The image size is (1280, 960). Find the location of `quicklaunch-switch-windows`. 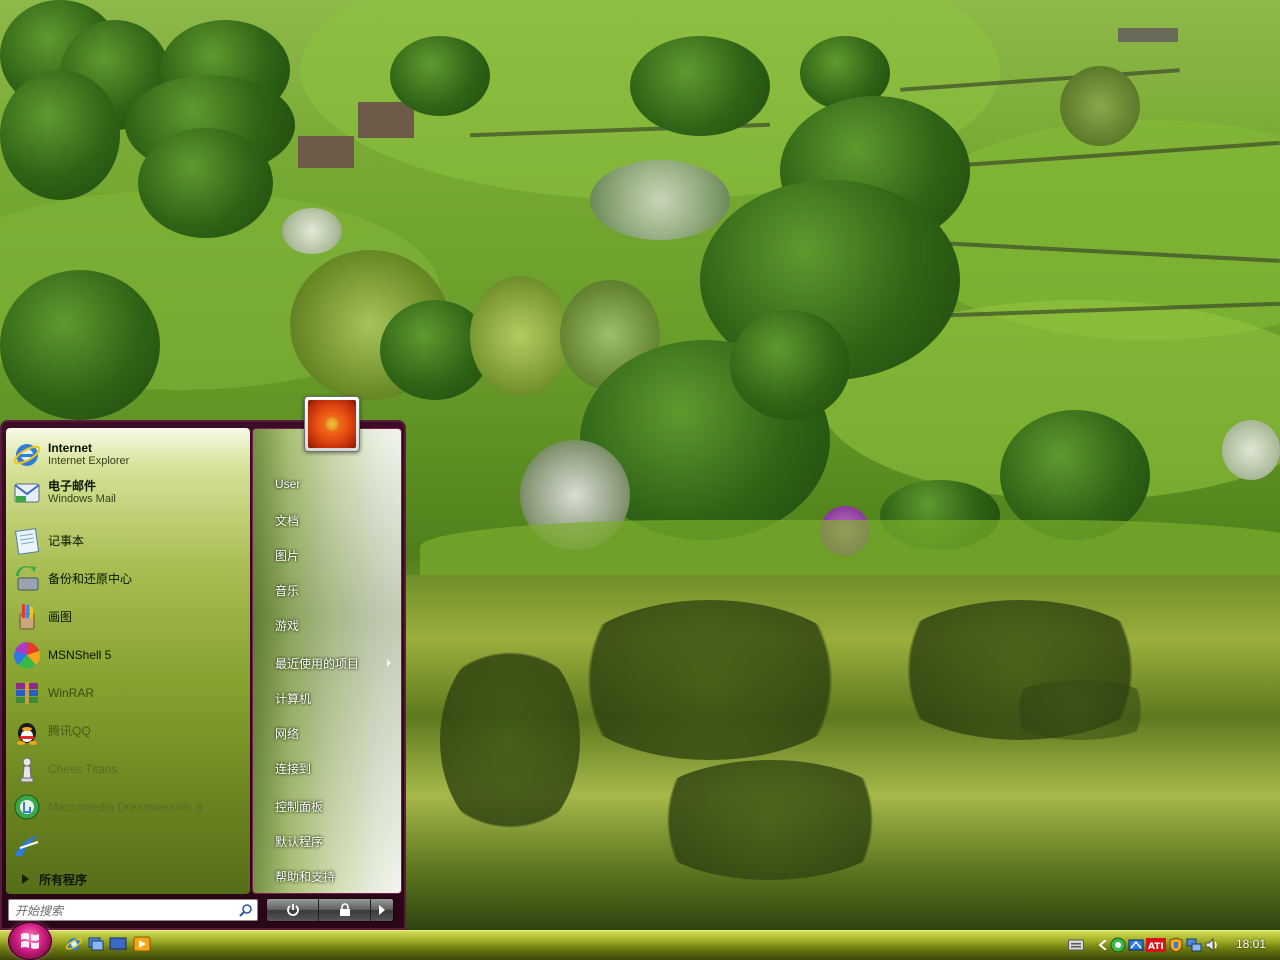

quicklaunch-switch-windows is located at coordinates (96, 944).